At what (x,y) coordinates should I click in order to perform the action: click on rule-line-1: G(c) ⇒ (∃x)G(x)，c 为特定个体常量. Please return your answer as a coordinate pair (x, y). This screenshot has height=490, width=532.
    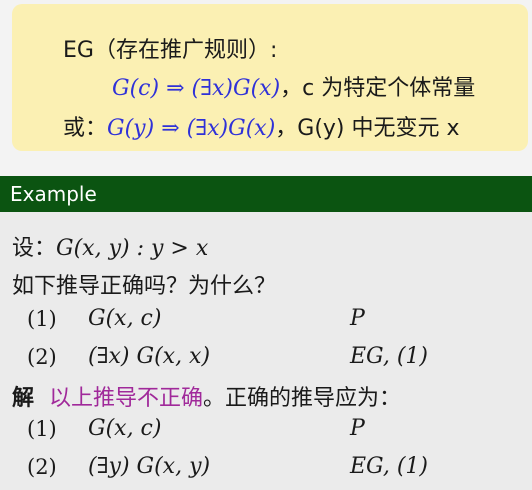
    Looking at the image, I should click on (293, 86).